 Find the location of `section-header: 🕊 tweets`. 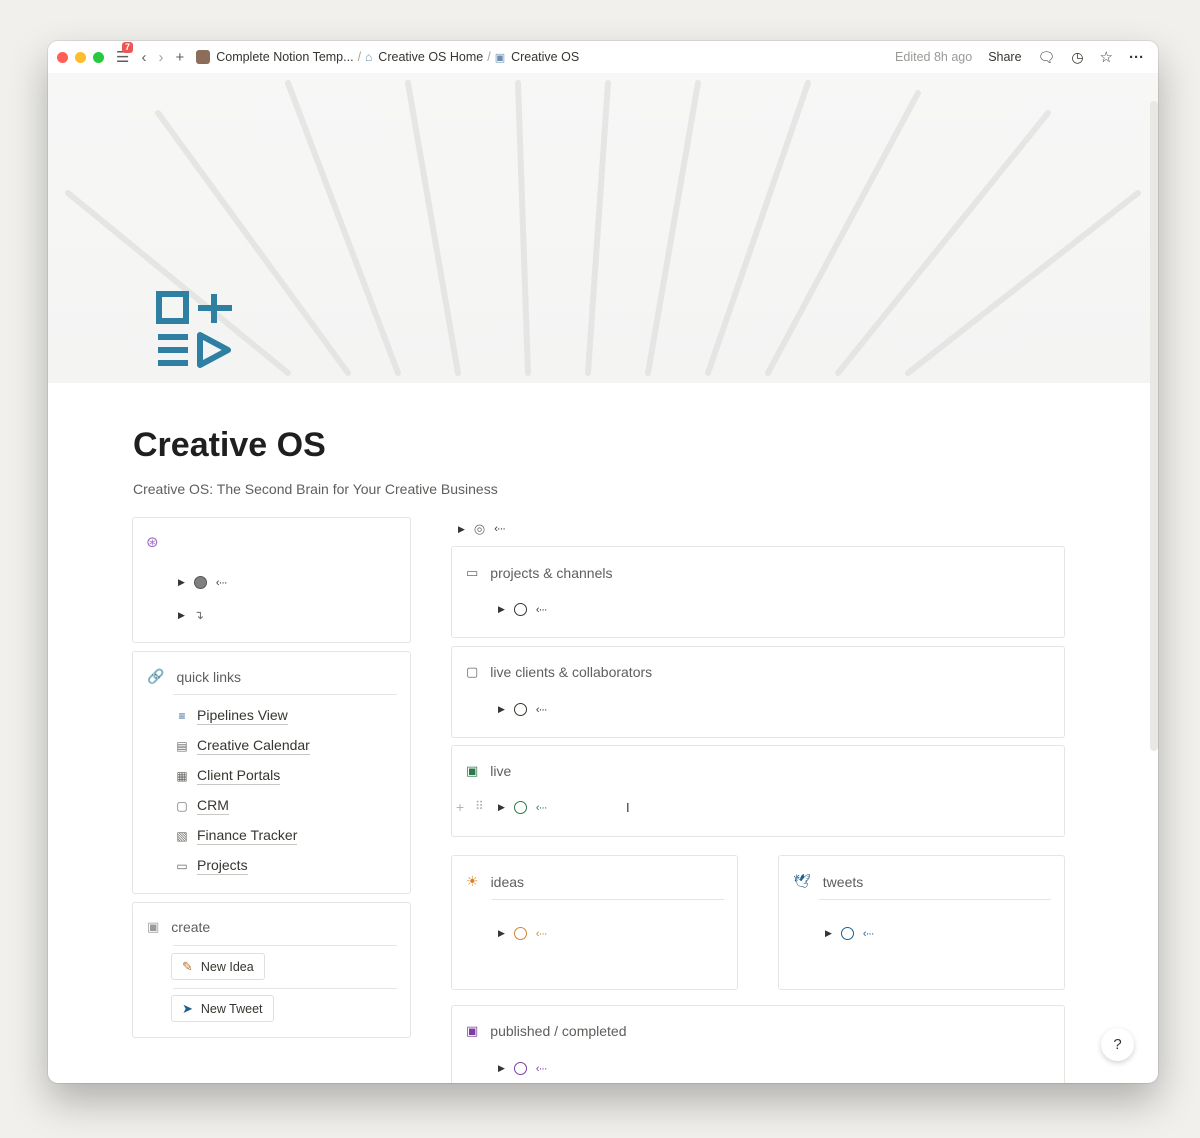

section-header: 🕊 tweets is located at coordinates (828, 881).